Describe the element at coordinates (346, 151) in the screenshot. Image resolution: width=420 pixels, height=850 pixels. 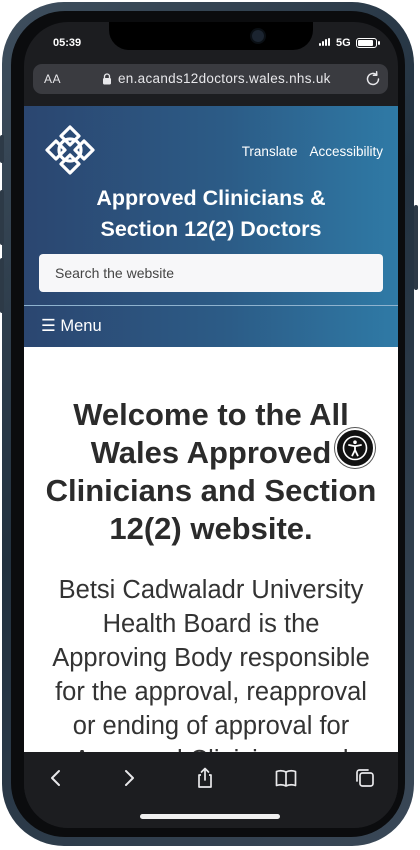
I see `accessibility-link: Accessibility` at that location.